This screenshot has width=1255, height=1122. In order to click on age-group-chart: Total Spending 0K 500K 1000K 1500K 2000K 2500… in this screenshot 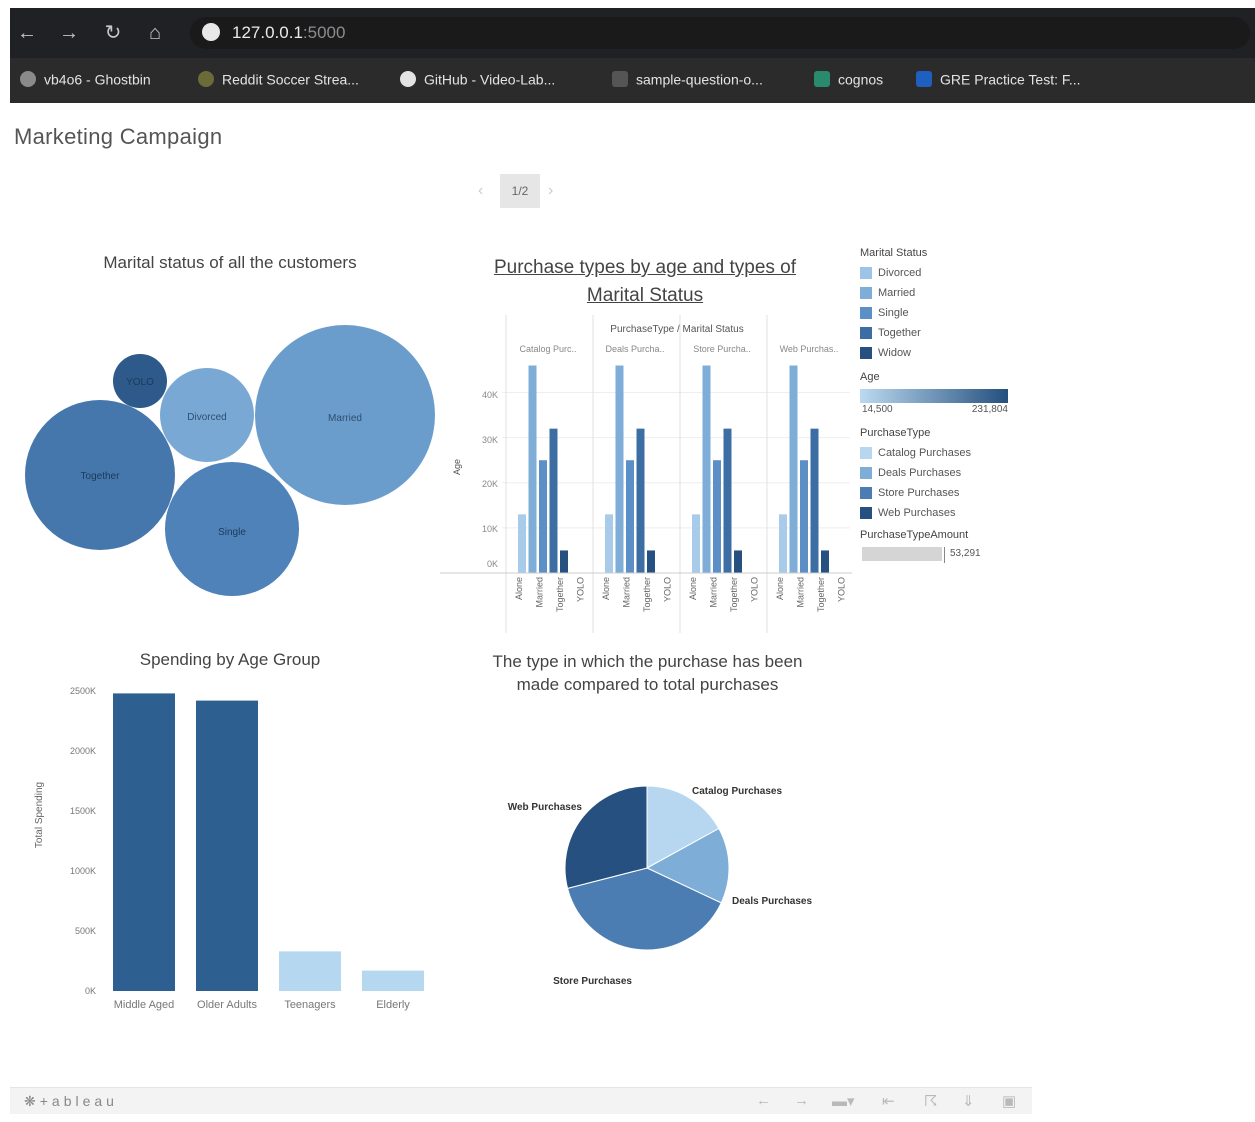, I will do `click(229, 848)`.